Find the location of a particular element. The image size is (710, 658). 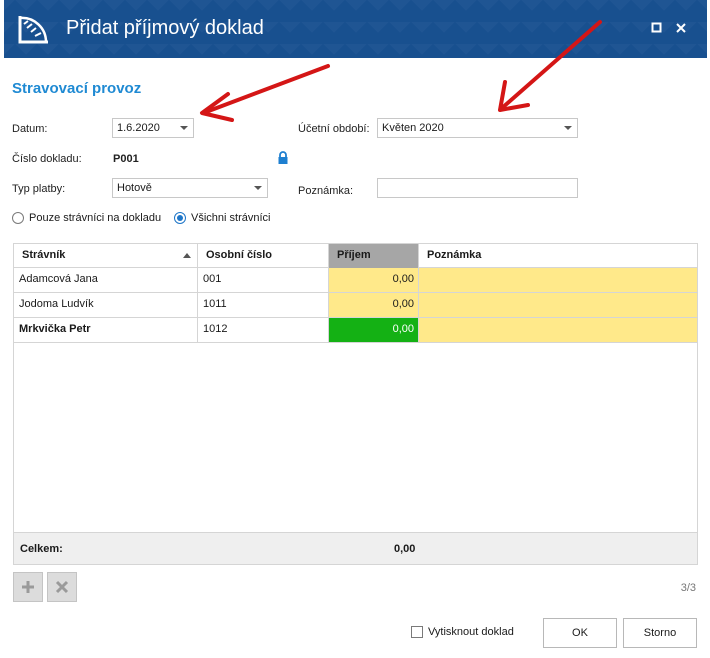

annotation-arrow-left is located at coordinates (265, 93).